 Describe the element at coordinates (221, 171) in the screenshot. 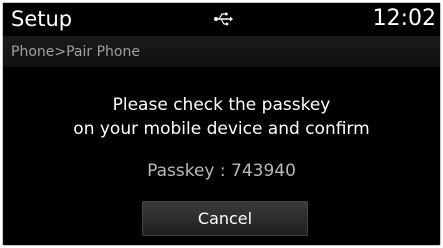

I see `passkey-text: Passkey : 743940` at that location.